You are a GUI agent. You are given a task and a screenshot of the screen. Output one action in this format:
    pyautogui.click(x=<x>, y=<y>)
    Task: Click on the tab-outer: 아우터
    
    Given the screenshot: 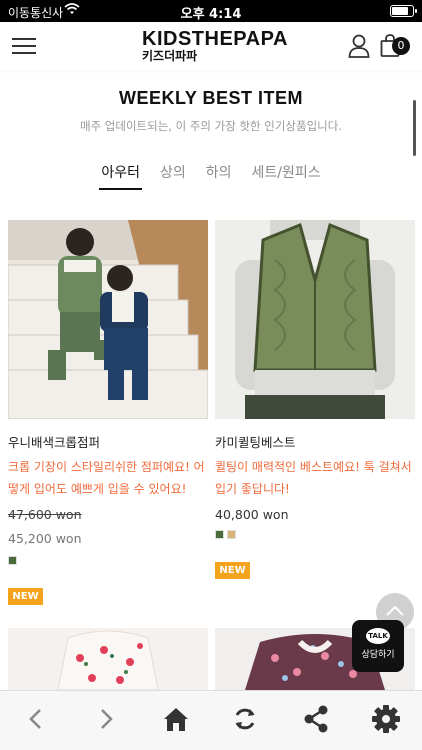 What is the action you would take?
    pyautogui.click(x=120, y=176)
    